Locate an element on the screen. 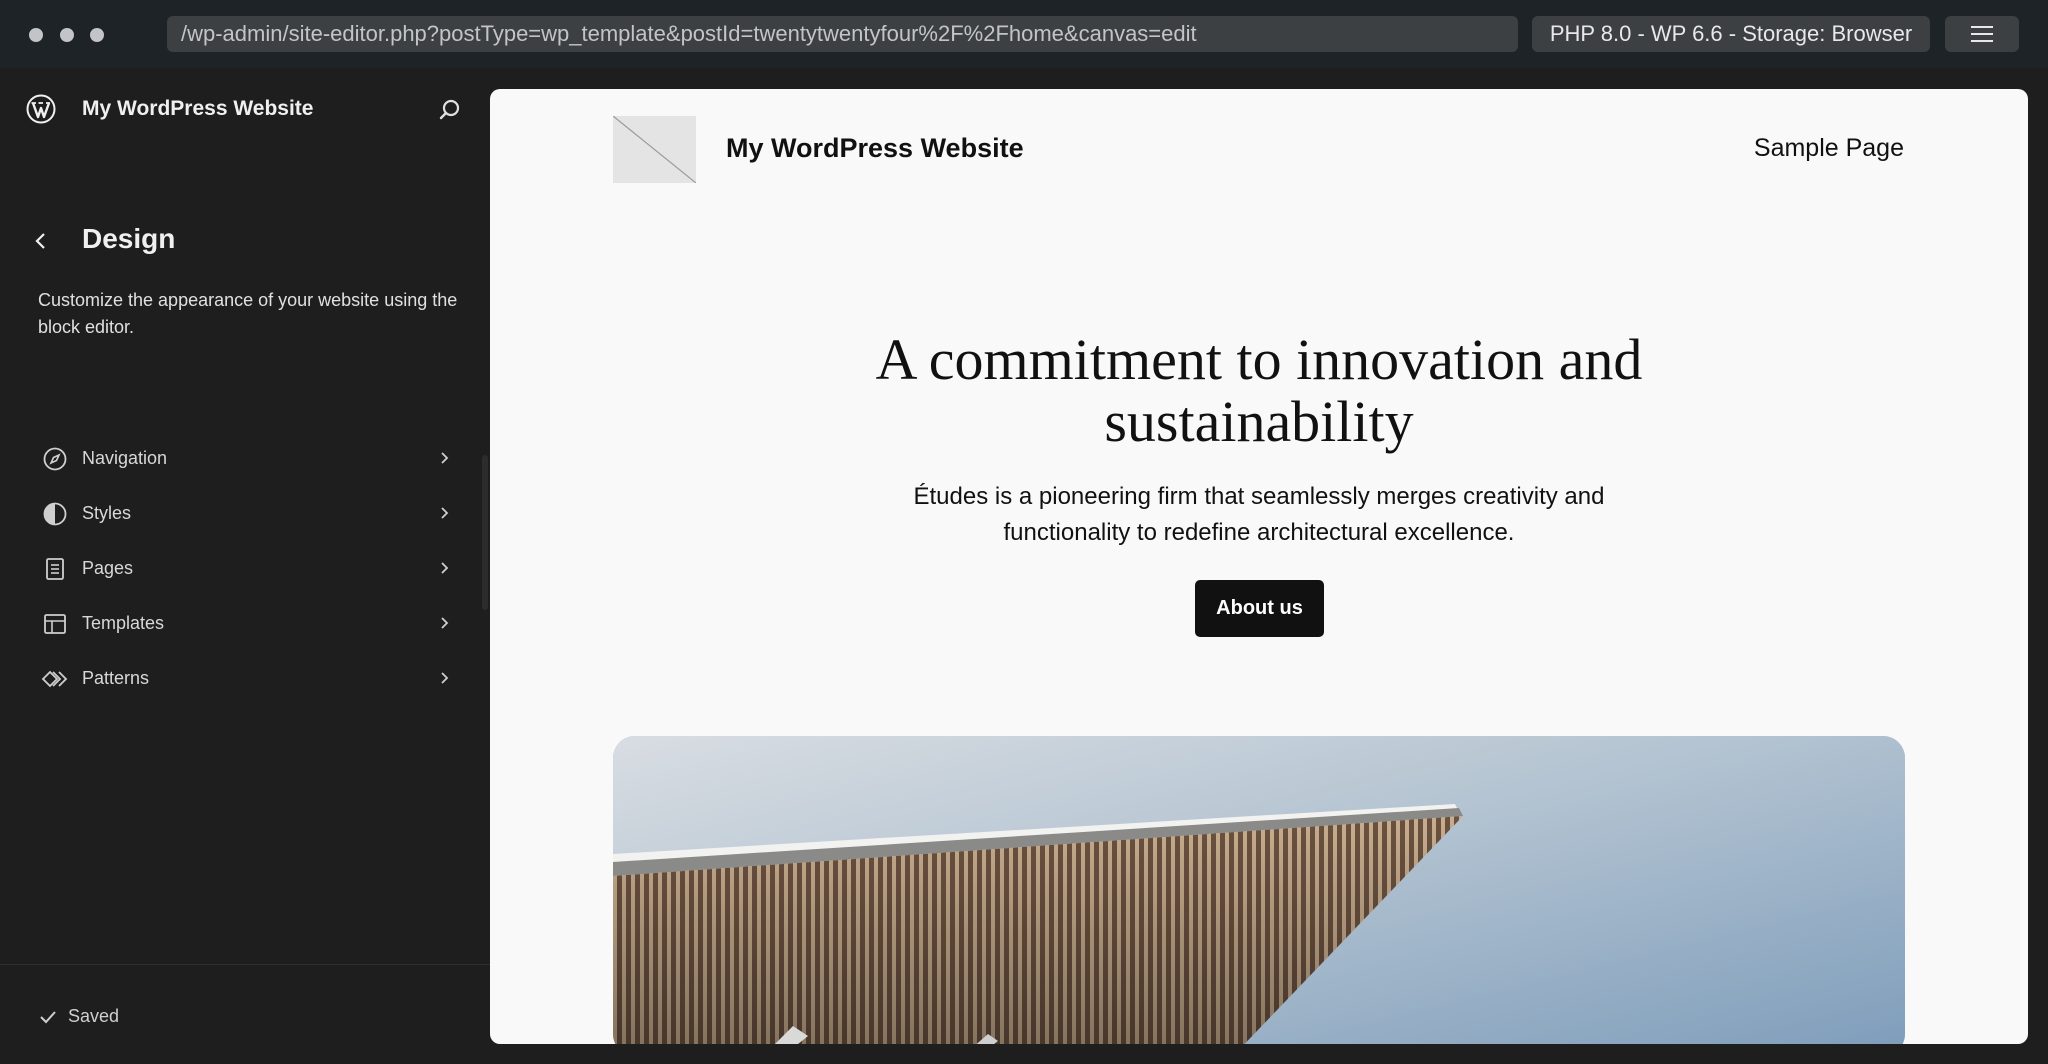  sidebar-item-pages: Pages is located at coordinates (248, 568).